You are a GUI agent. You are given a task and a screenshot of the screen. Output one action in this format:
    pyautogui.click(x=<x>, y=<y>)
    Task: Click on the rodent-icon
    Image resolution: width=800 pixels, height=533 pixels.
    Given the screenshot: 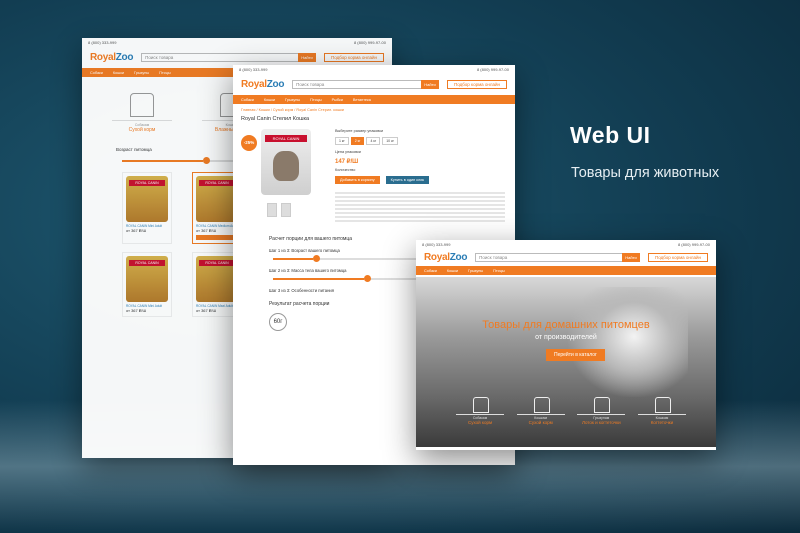 What is the action you would take?
    pyautogui.click(x=601, y=405)
    